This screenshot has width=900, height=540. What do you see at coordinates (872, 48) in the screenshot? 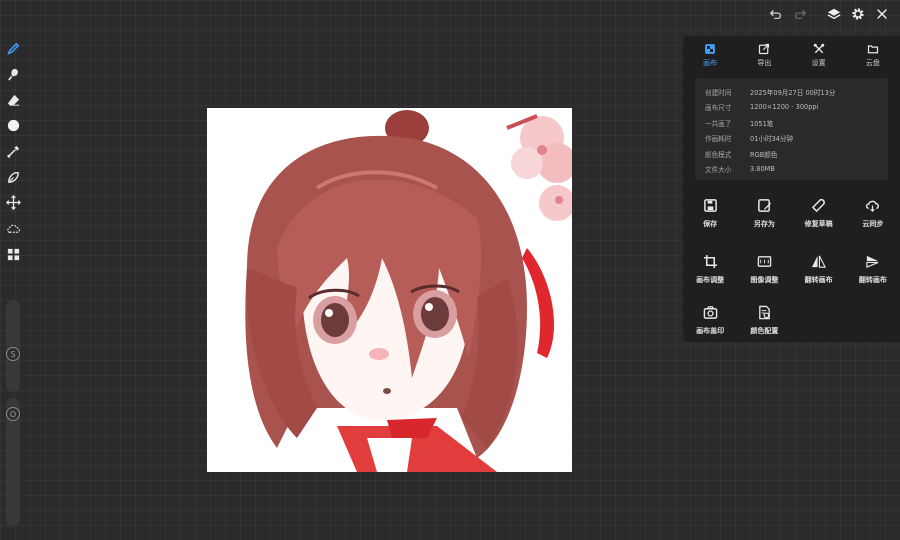
I see `cloud-folder-icon` at bounding box center [872, 48].